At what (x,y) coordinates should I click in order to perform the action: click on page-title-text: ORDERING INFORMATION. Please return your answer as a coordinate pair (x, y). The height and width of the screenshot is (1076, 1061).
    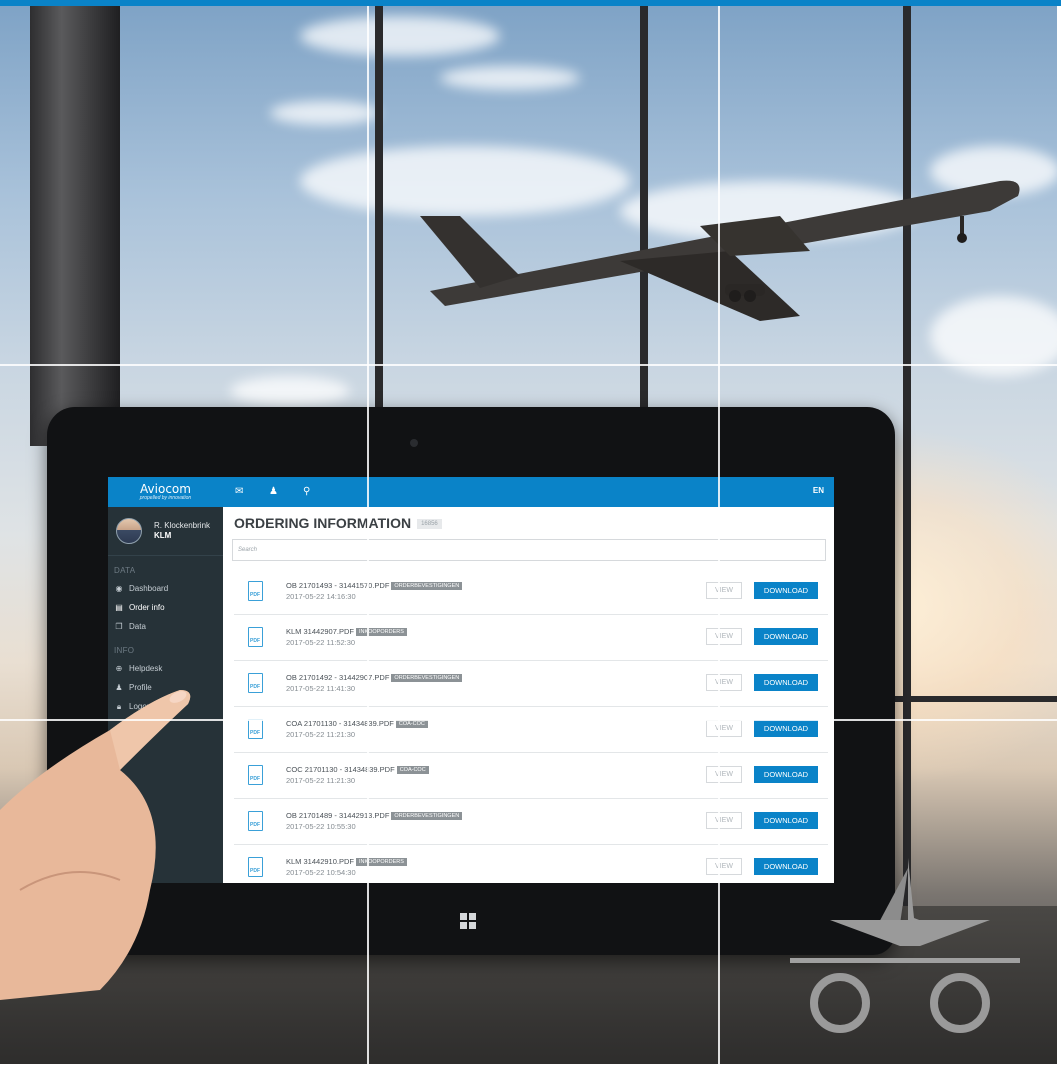
    Looking at the image, I should click on (323, 523).